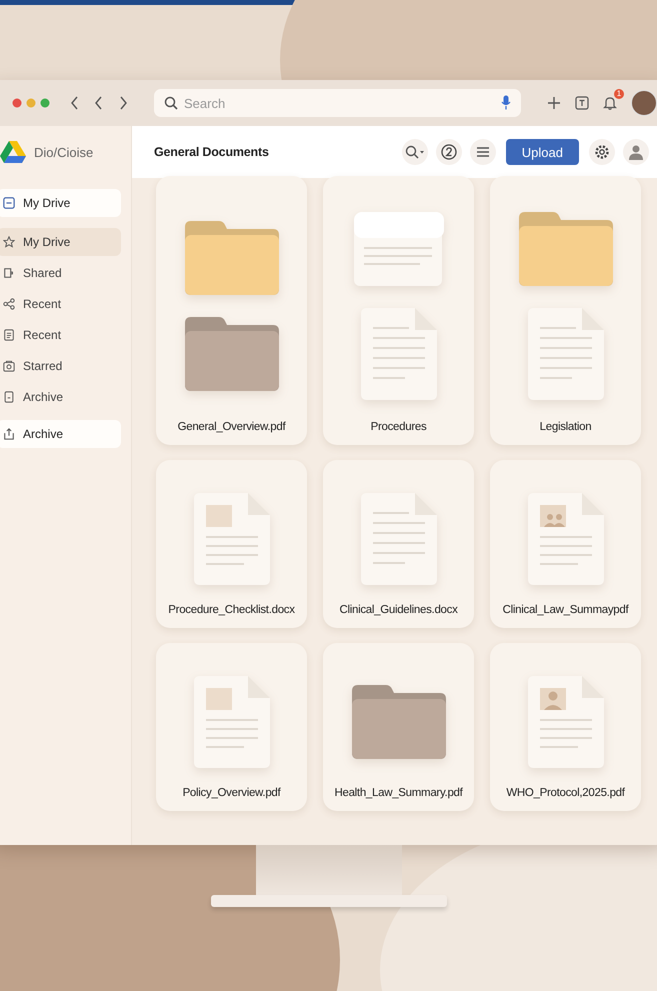 The width and height of the screenshot is (657, 991). What do you see at coordinates (506, 102) in the screenshot?
I see `microphone-icon` at bounding box center [506, 102].